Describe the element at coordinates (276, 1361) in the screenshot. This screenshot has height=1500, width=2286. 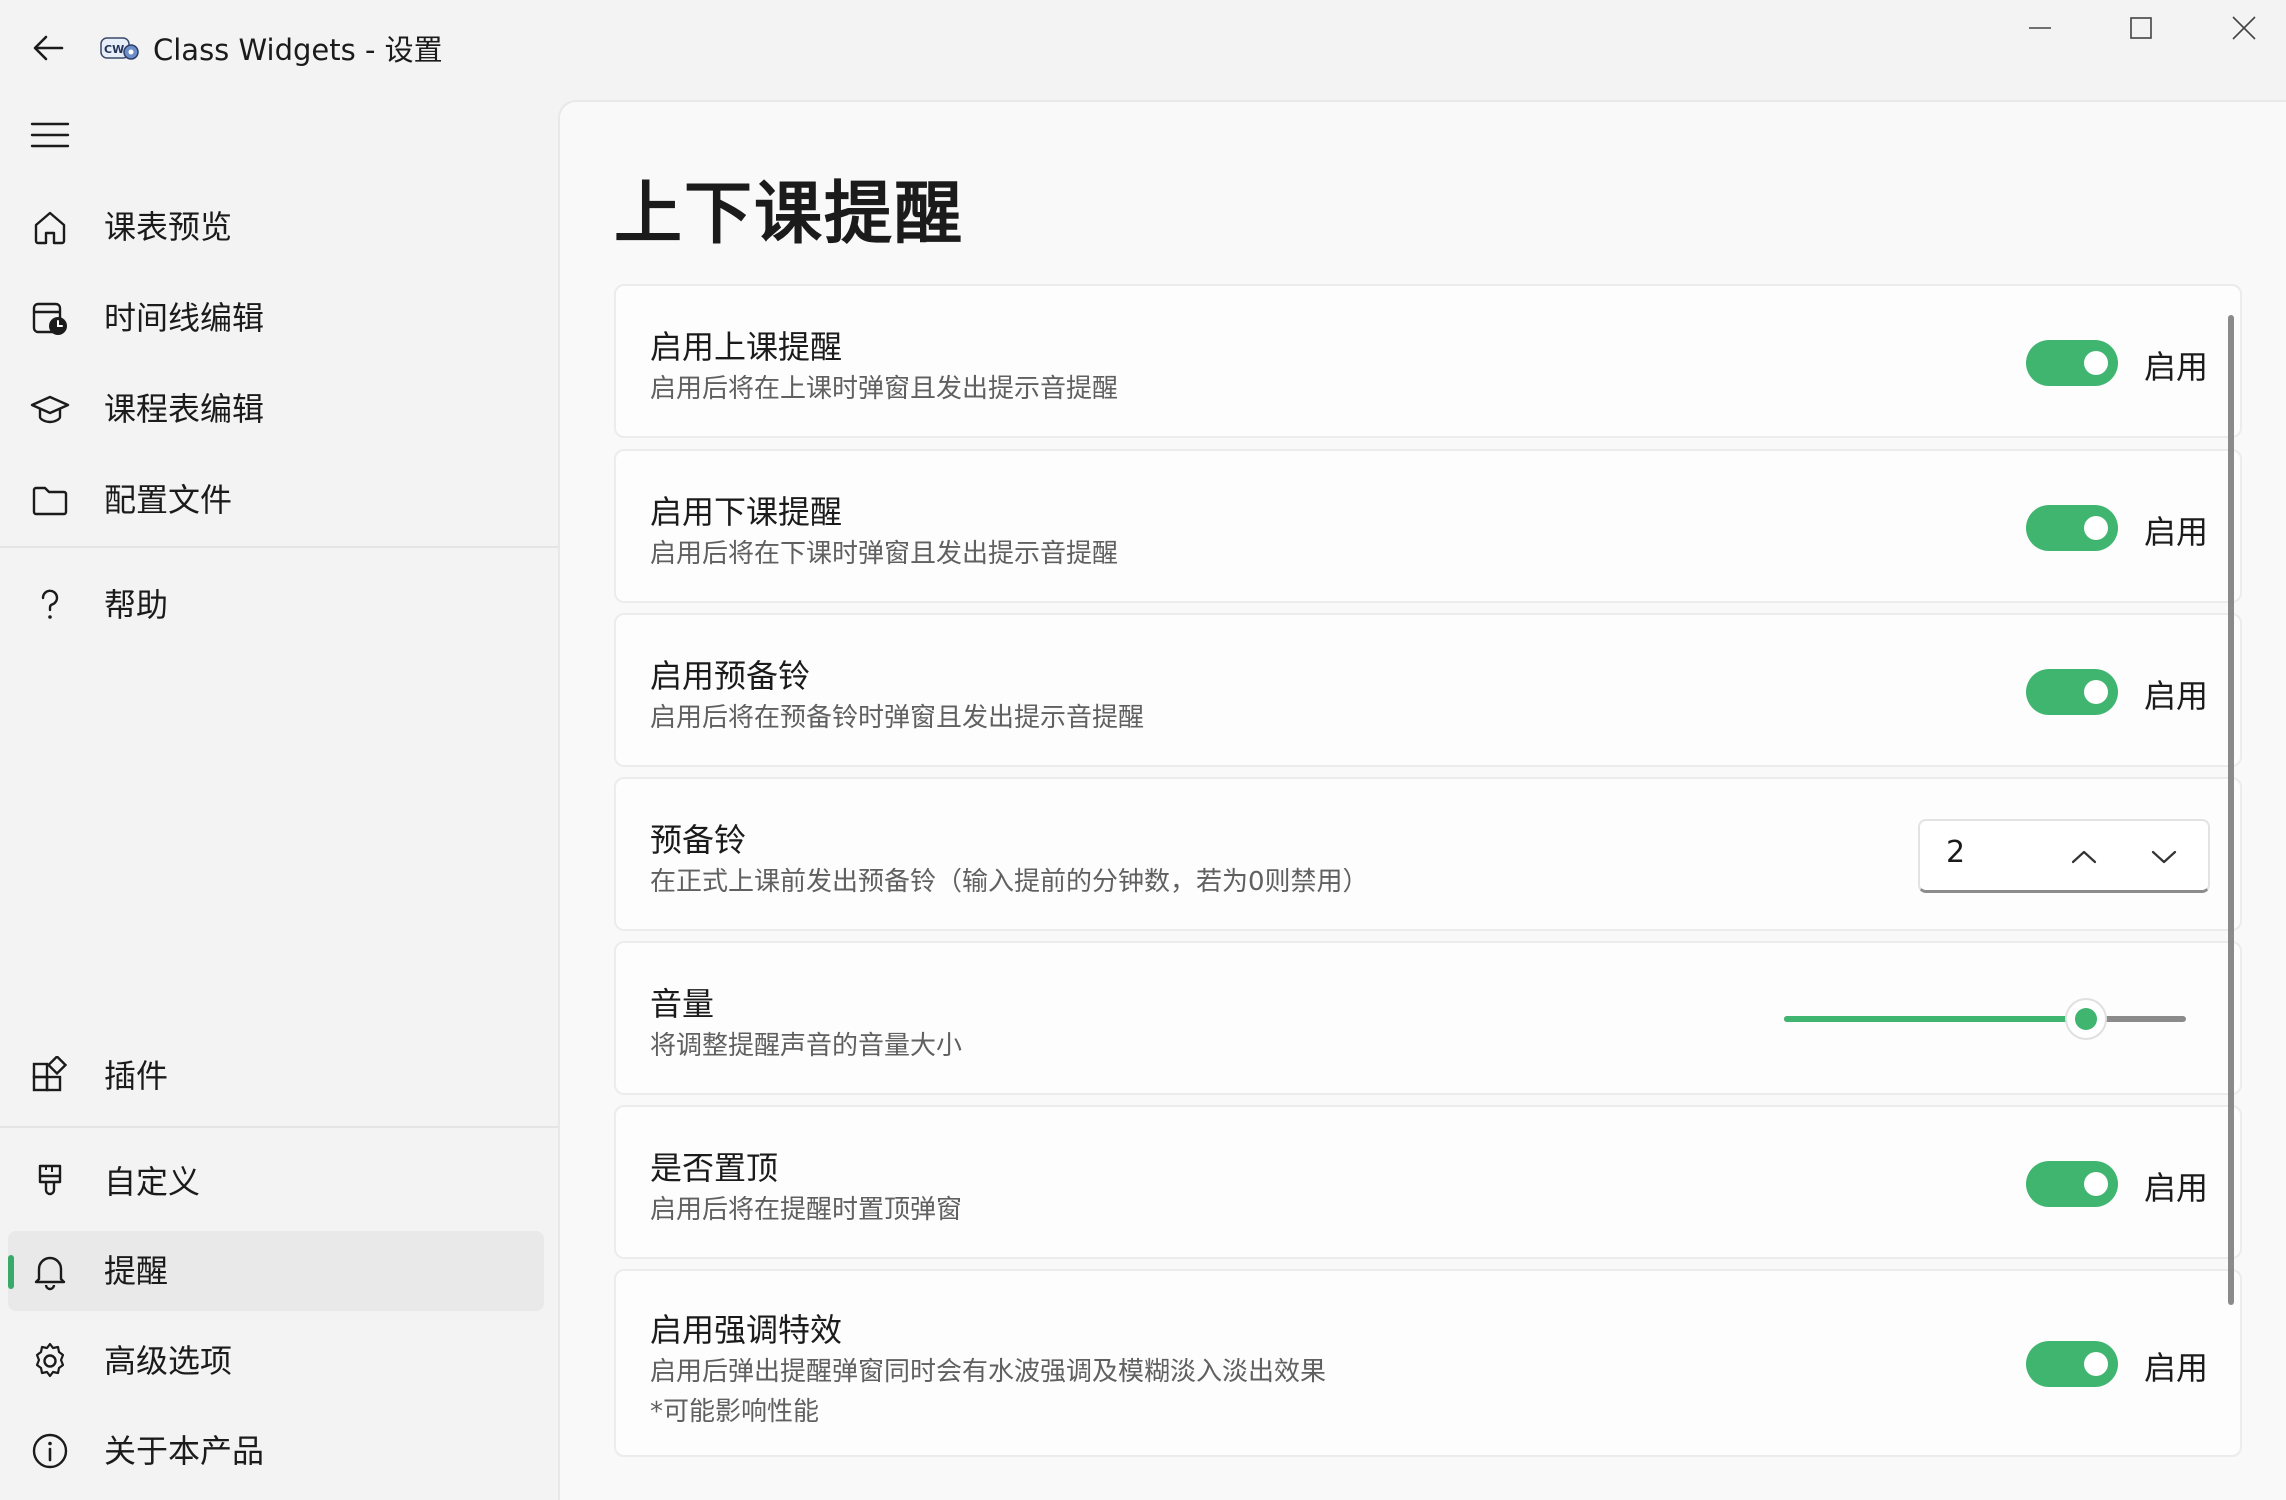
I see `sidebar-item-advanced: 高级选项` at that location.